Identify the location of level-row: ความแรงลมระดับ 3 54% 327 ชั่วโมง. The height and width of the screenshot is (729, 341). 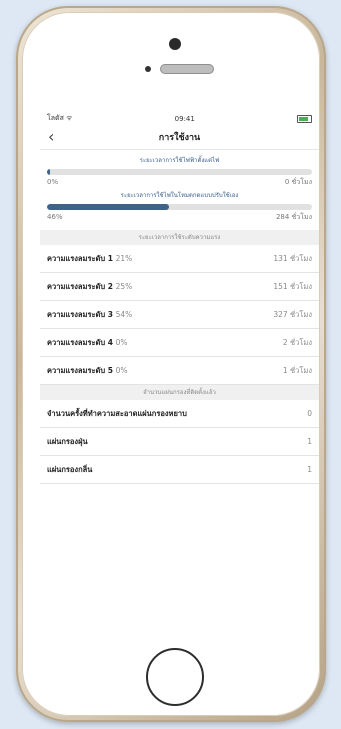
(179, 315).